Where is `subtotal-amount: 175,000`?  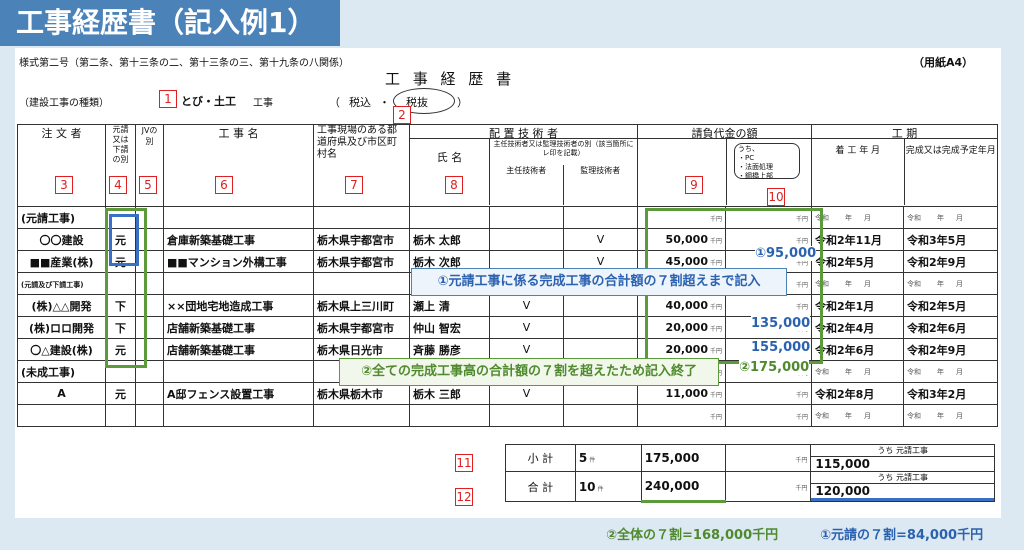
subtotal-amount: 175,000 is located at coordinates (672, 458).